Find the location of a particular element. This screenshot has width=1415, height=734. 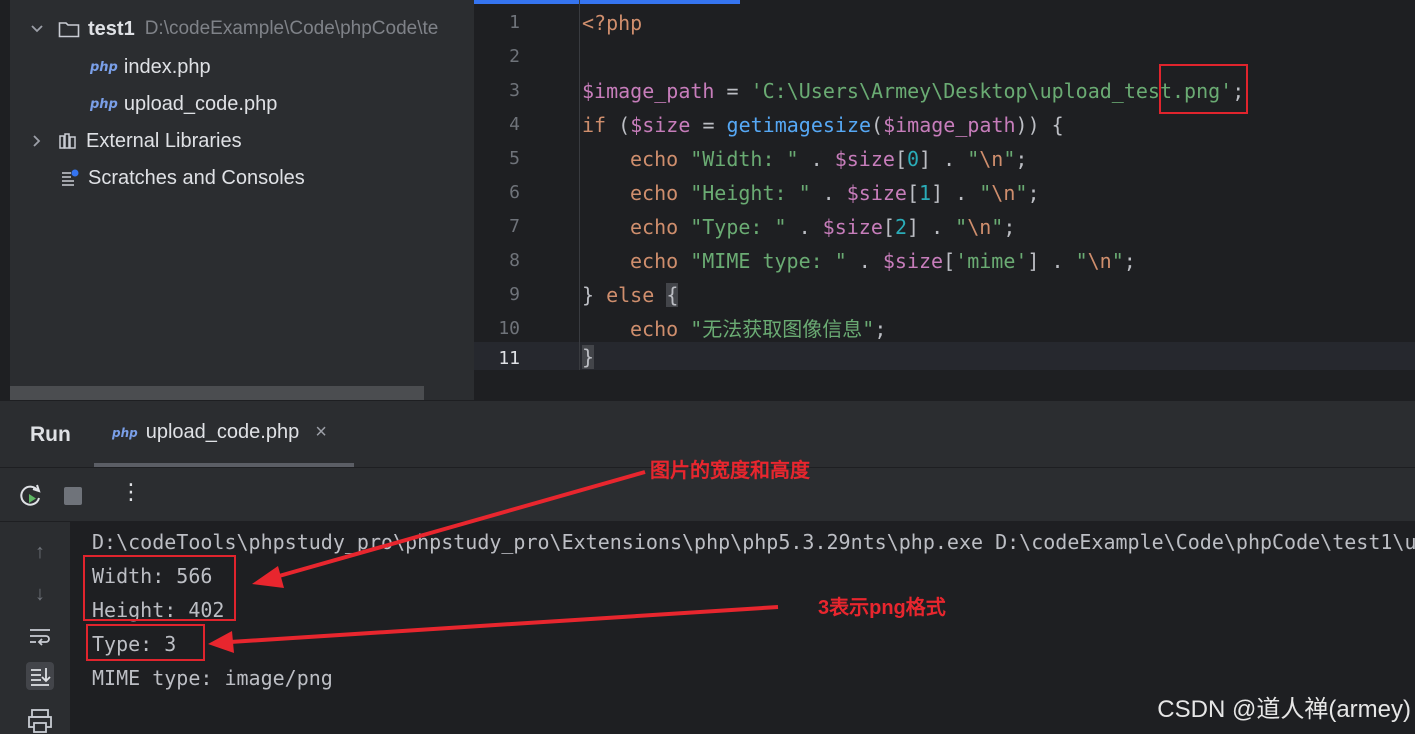

tree-item-scratches: Scratches and Consoles is located at coordinates (182, 178).